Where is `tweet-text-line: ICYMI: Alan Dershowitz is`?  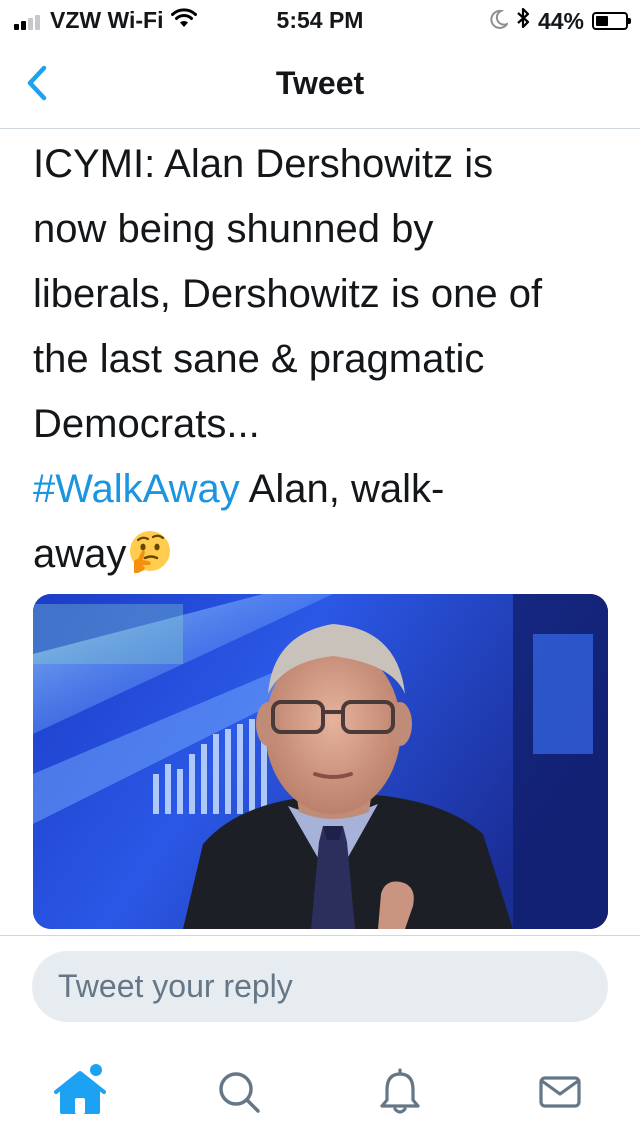 tweet-text-line: ICYMI: Alan Dershowitz is is located at coordinates (263, 164).